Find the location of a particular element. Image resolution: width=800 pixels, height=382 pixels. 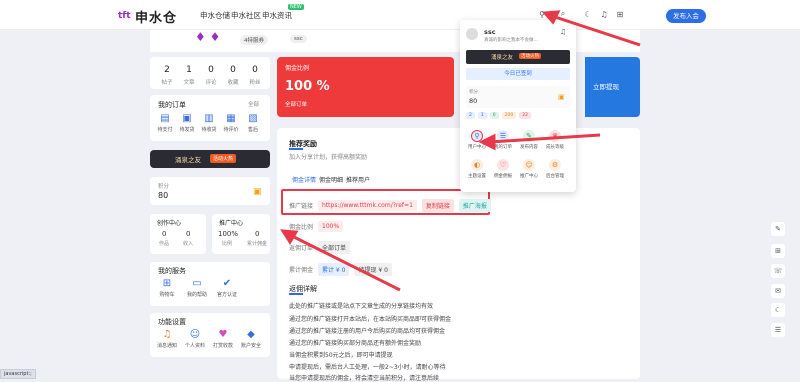

float-service-icon: ☏ is located at coordinates (778, 271).